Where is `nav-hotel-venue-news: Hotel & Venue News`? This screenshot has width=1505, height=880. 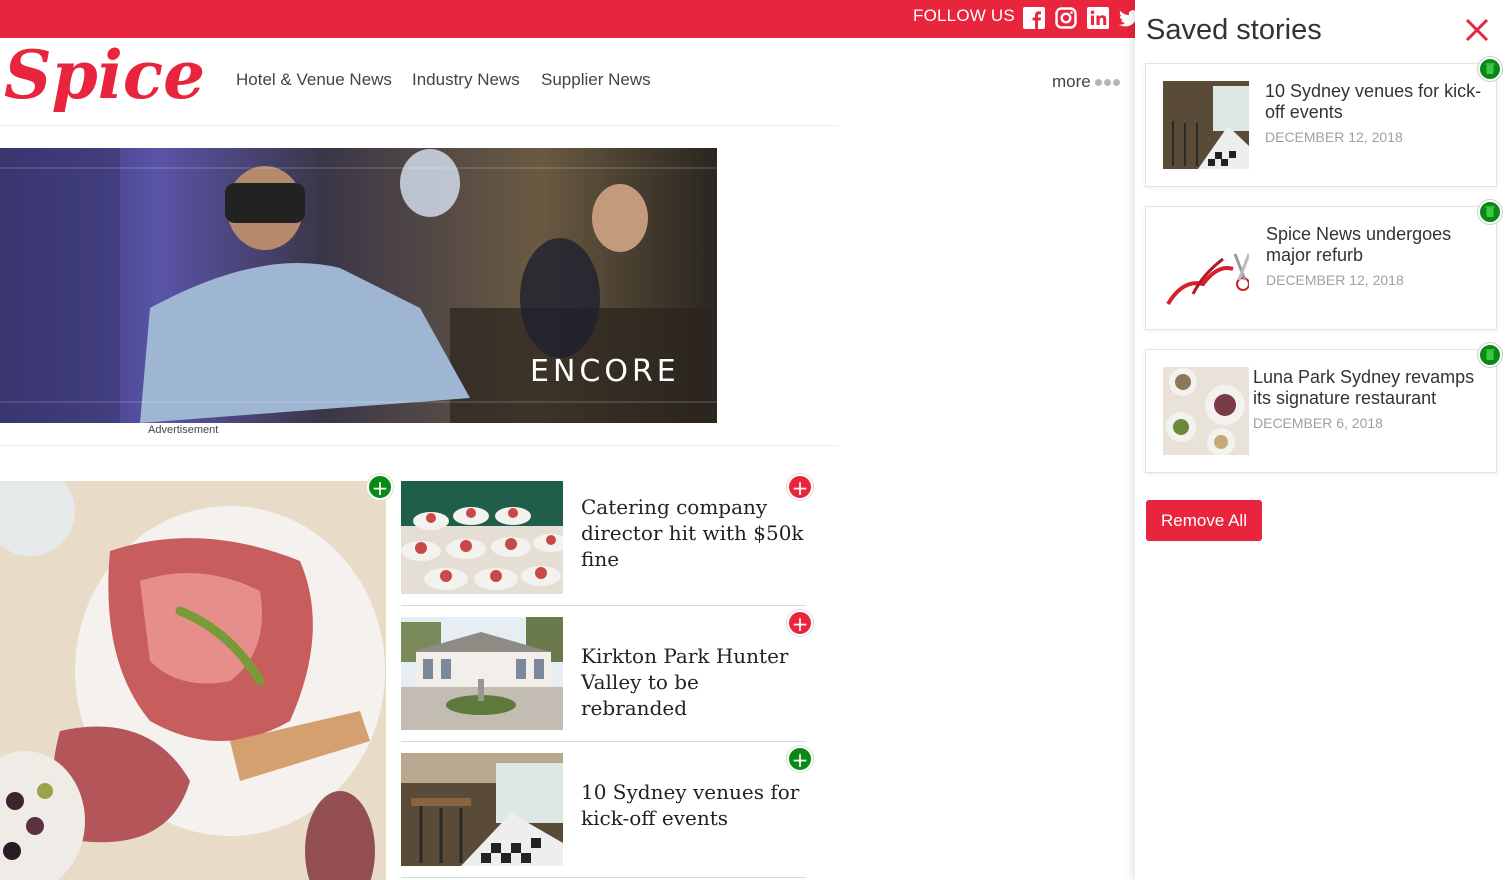 nav-hotel-venue-news: Hotel & Venue News is located at coordinates (314, 80).